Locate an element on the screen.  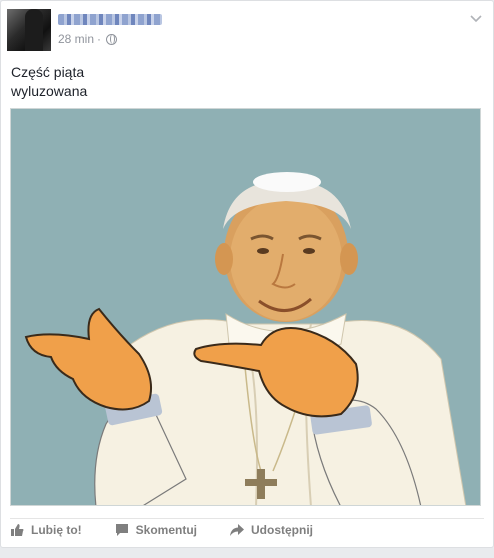
like-button: Lubię to! is located at coordinates (46, 530).